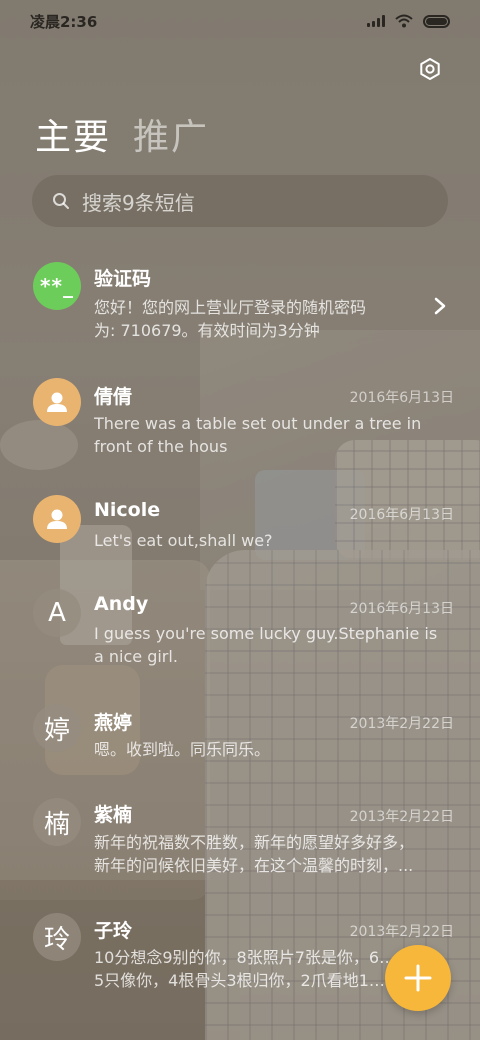  I want to click on chevron-right-icon, so click(440, 306).